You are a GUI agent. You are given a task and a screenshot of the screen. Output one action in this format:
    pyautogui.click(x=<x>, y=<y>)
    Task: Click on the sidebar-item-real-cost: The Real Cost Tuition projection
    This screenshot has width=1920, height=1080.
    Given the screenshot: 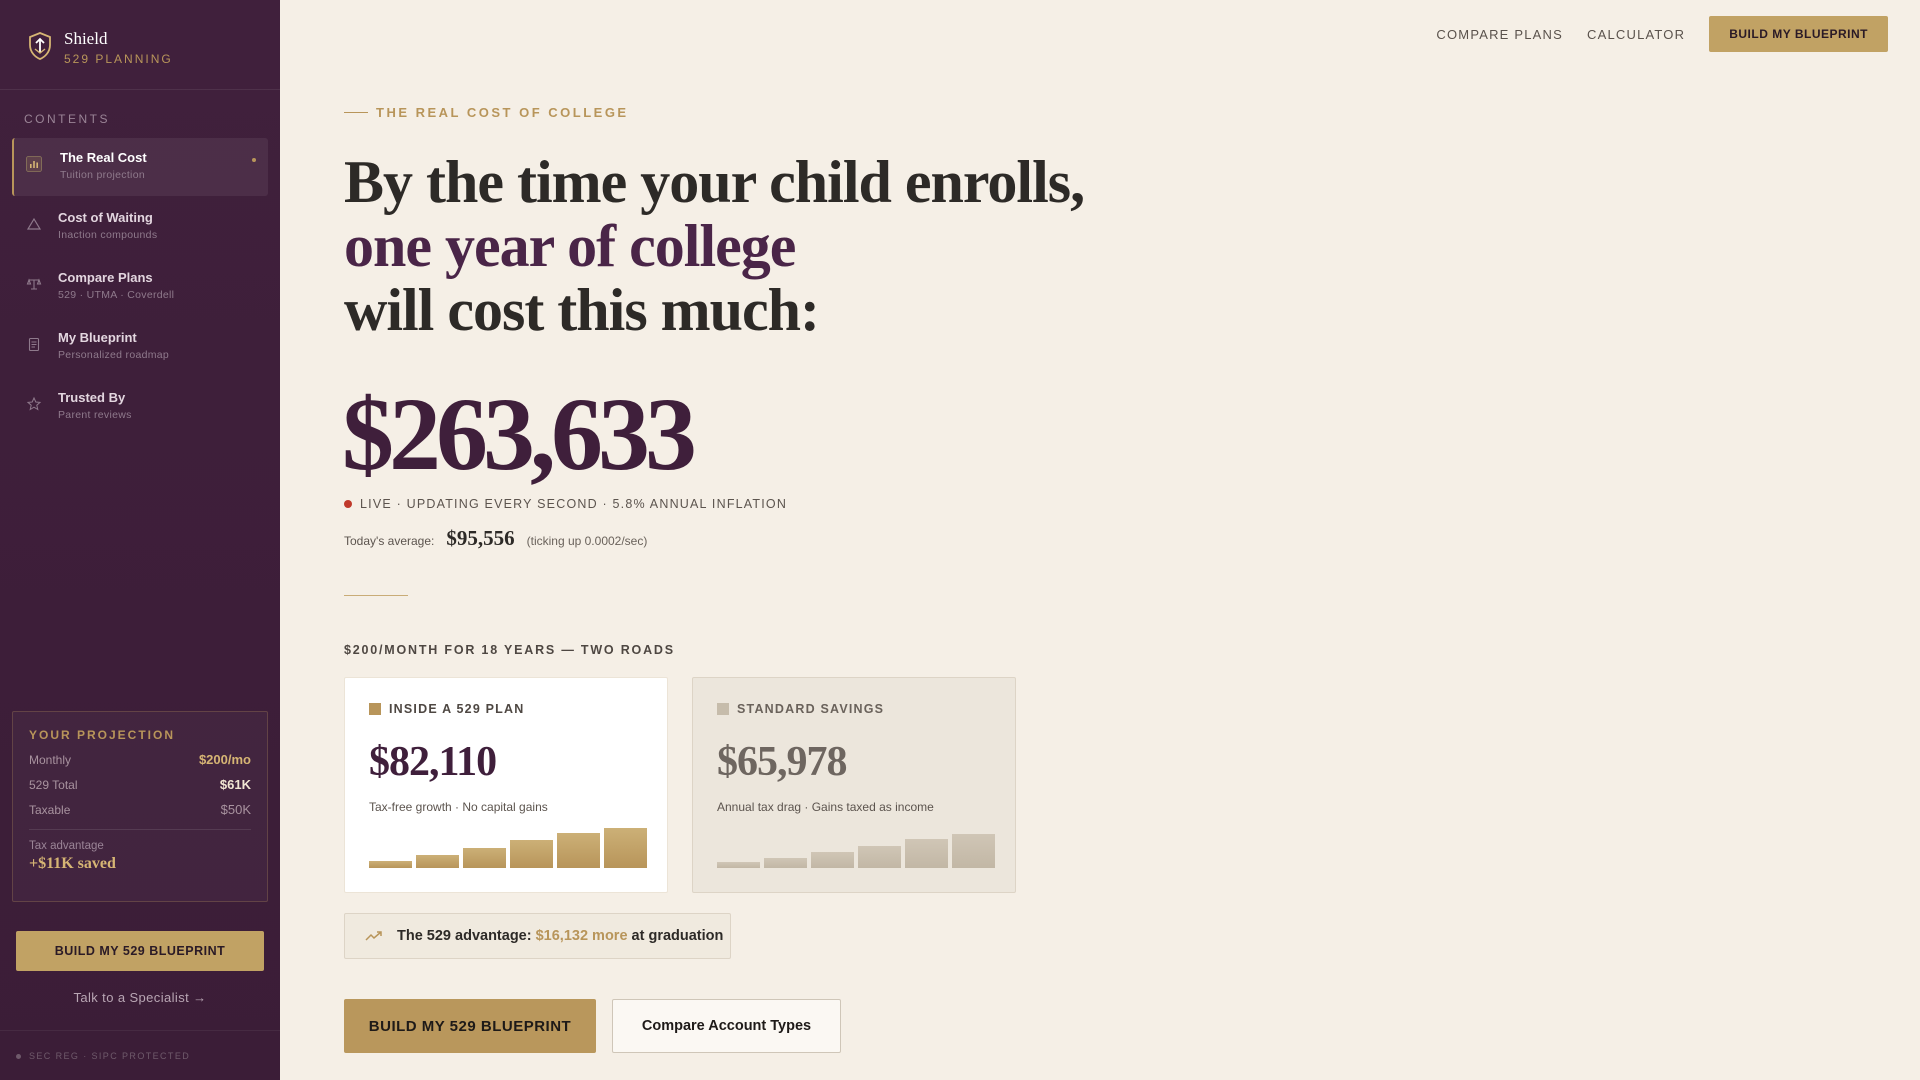 What is the action you would take?
    pyautogui.click(x=140, y=167)
    